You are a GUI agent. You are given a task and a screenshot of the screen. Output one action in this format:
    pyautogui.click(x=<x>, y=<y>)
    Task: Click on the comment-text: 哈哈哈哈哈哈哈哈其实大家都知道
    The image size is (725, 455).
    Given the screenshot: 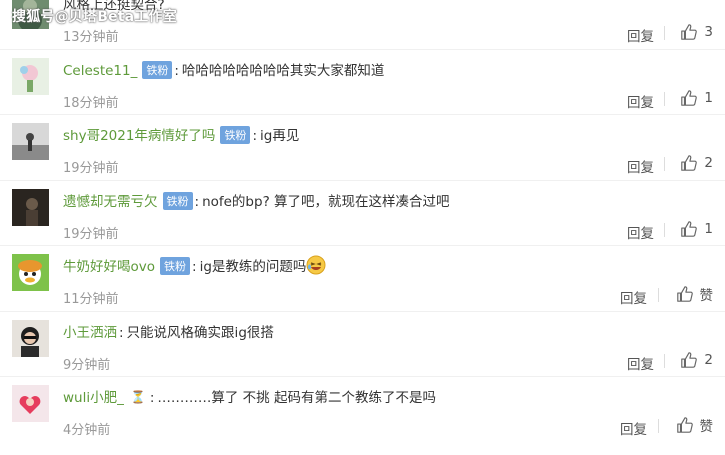 What is the action you would take?
    pyautogui.click(x=283, y=70)
    